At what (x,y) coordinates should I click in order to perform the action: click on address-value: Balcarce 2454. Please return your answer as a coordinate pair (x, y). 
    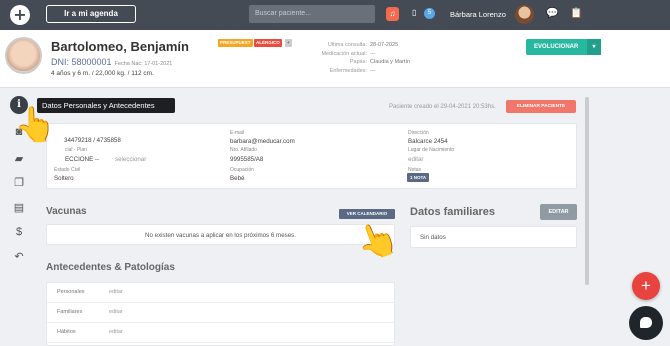
    Looking at the image, I should click on (428, 141).